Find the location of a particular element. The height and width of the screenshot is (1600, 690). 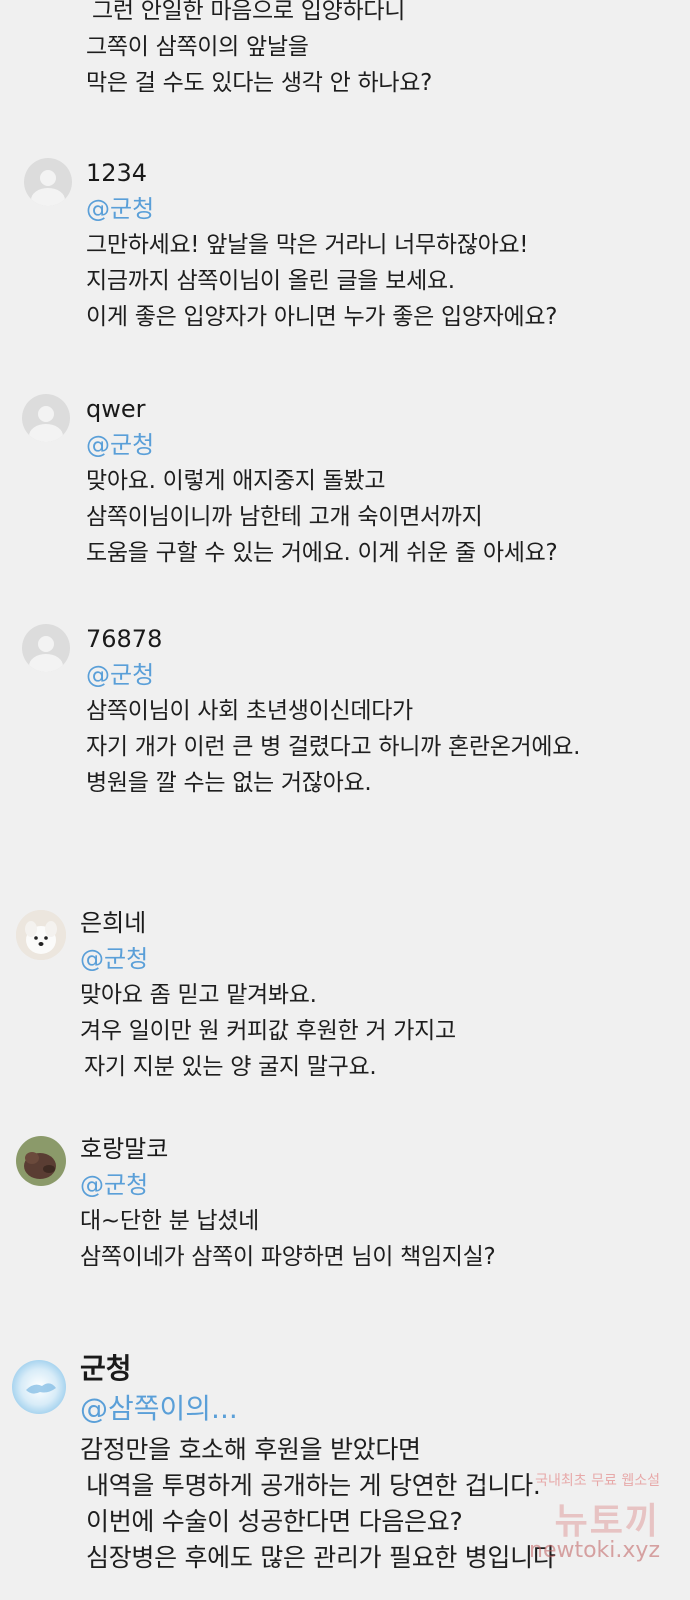

comment-line: 자기 개가 이런 큰 병 걸렸다고 하니까 혼란온거에요. is located at coordinates (333, 747).